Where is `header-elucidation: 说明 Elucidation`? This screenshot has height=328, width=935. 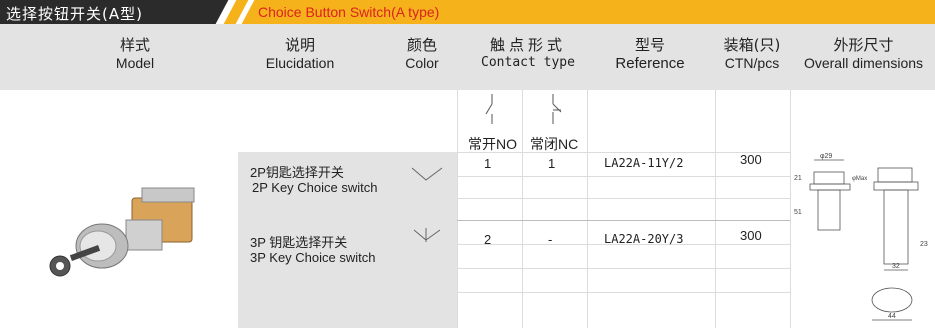 header-elucidation: 说明 Elucidation is located at coordinates (300, 53).